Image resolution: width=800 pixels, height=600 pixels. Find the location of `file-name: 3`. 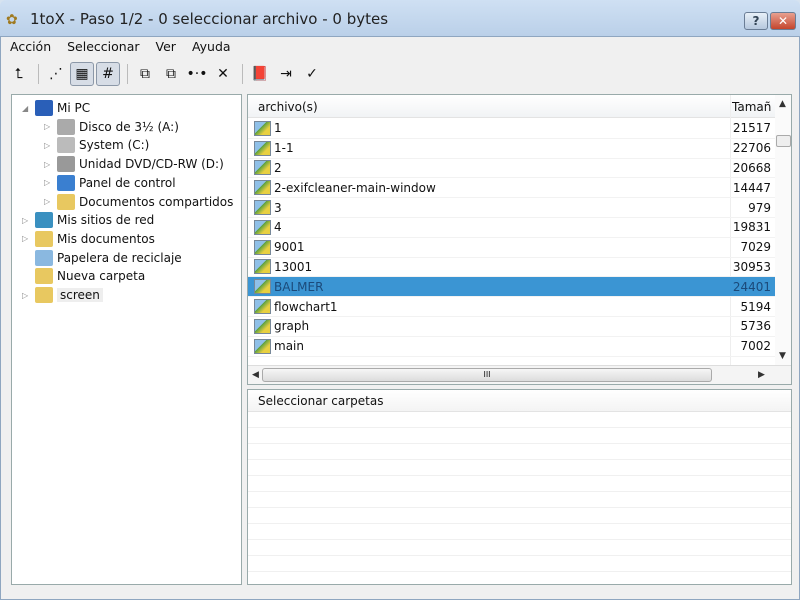

file-name: 3 is located at coordinates (278, 207).